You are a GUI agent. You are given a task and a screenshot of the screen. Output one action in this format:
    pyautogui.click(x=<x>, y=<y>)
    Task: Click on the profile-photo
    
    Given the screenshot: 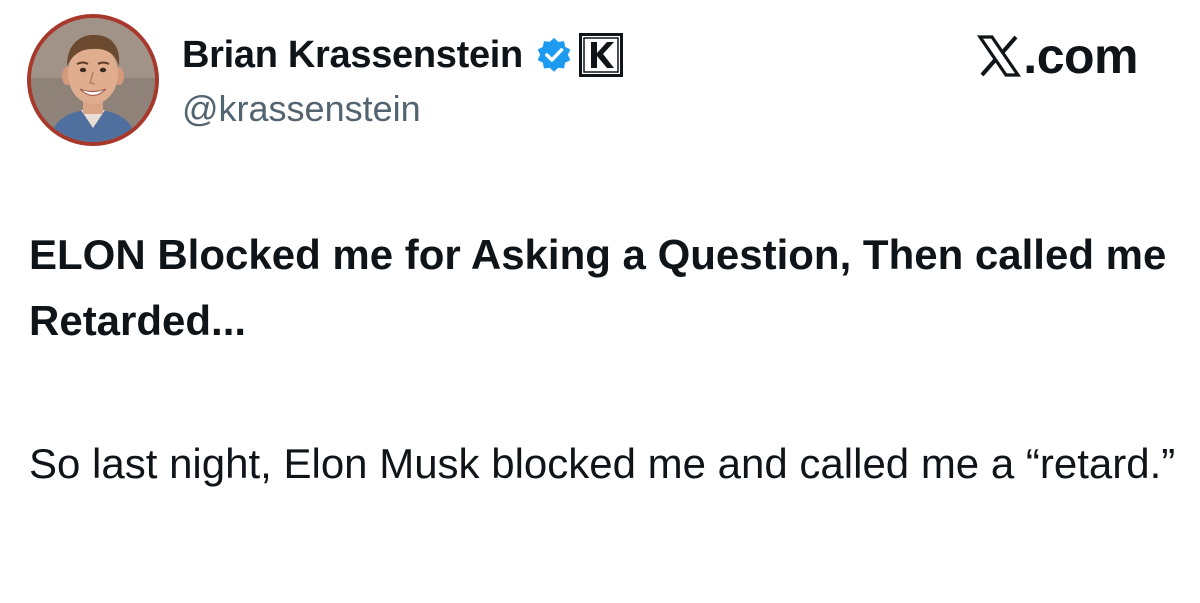 What is the action you would take?
    pyautogui.click(x=93, y=80)
    